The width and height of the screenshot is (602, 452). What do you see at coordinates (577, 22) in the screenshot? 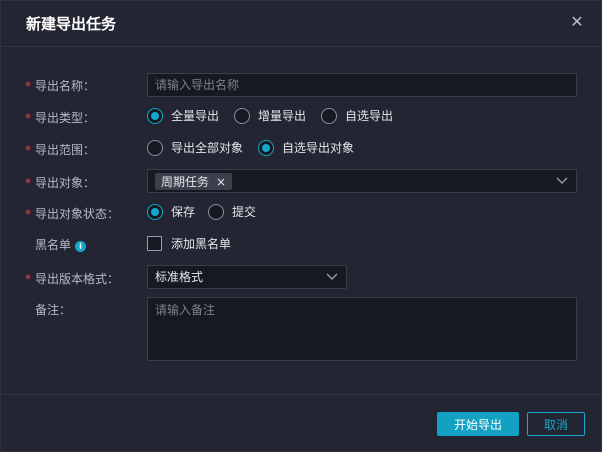
I see `close-icon: ✕` at bounding box center [577, 22].